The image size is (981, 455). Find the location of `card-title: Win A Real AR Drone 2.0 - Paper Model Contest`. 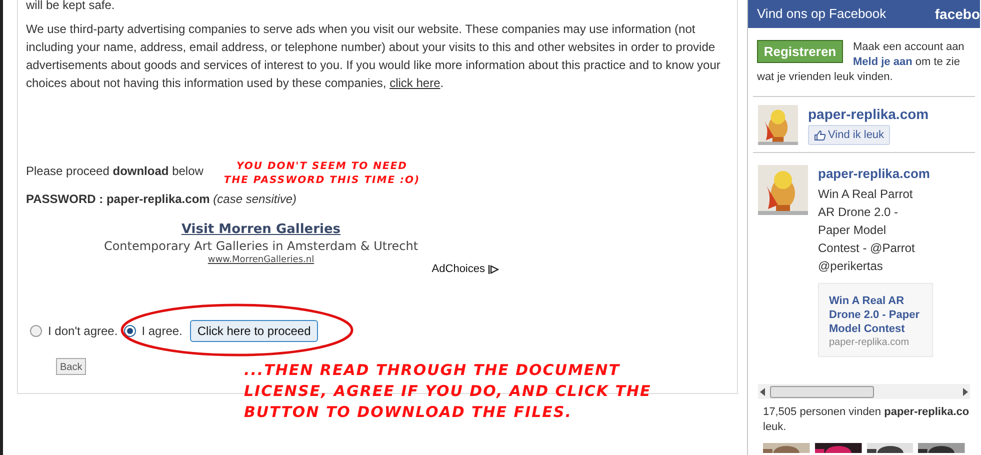

card-title: Win A Real AR Drone 2.0 - Paper Model Contest is located at coordinates (874, 315).